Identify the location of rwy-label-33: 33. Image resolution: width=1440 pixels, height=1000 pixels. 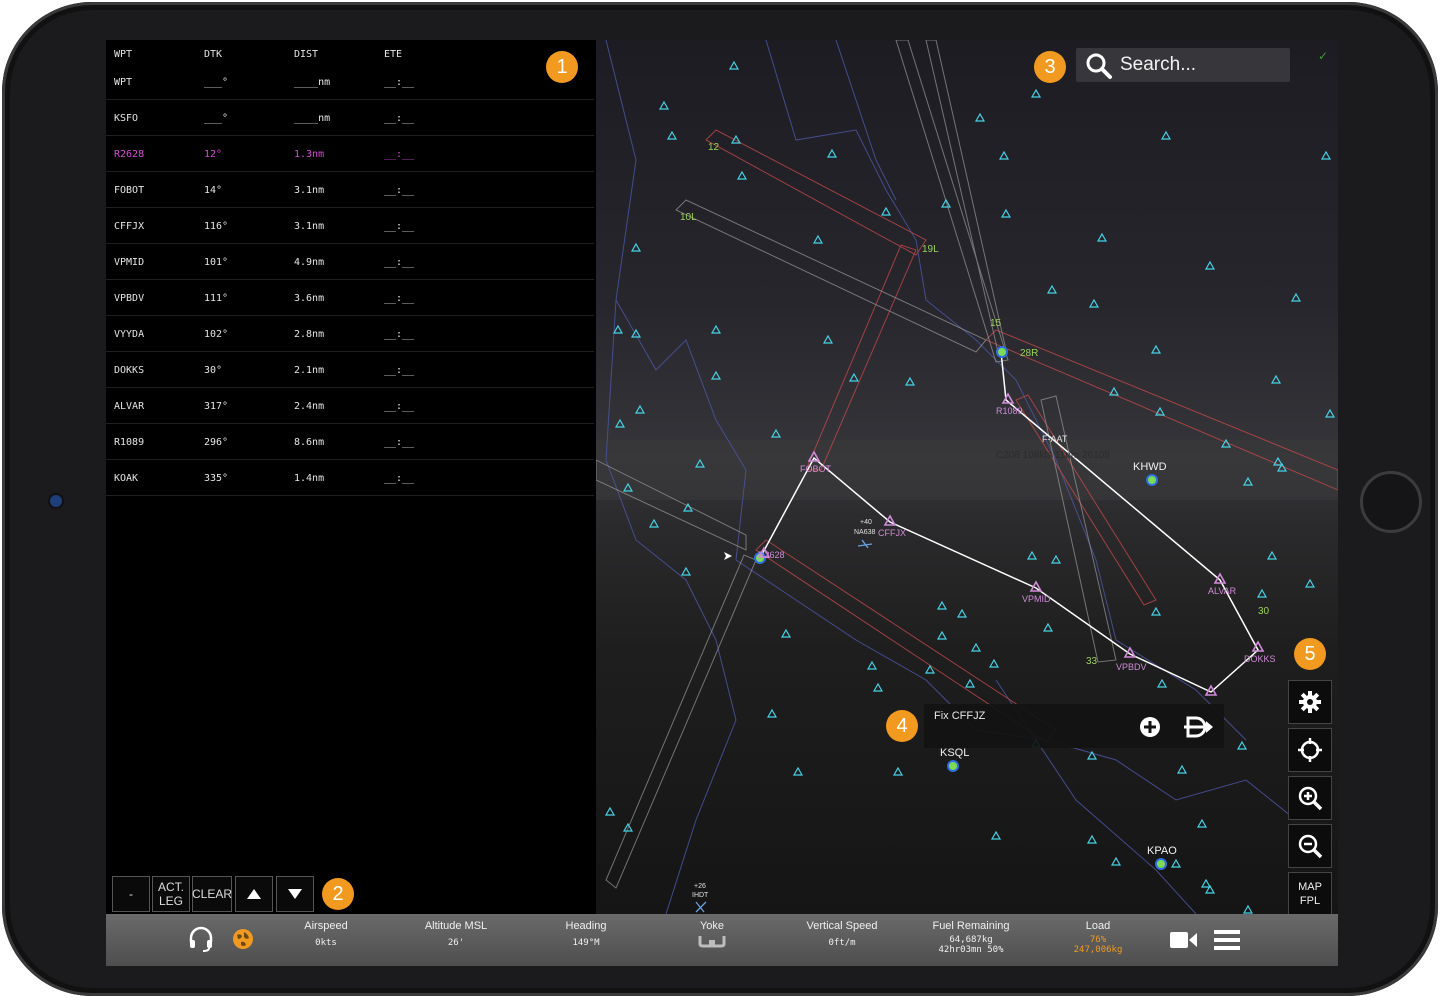
(1092, 661).